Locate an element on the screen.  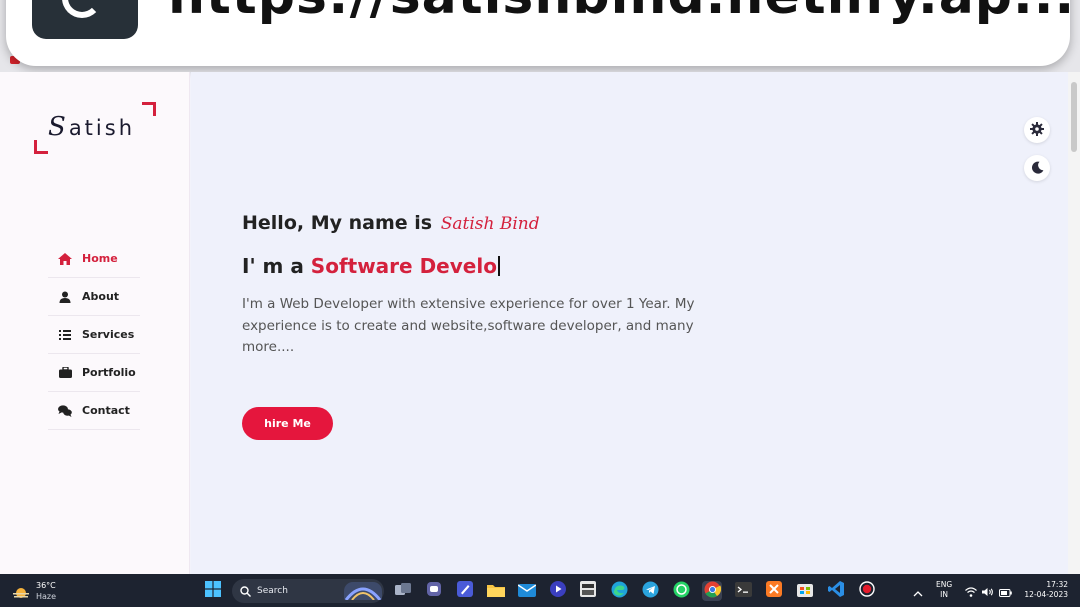
widgets-app-button is located at coordinates (465, 591).